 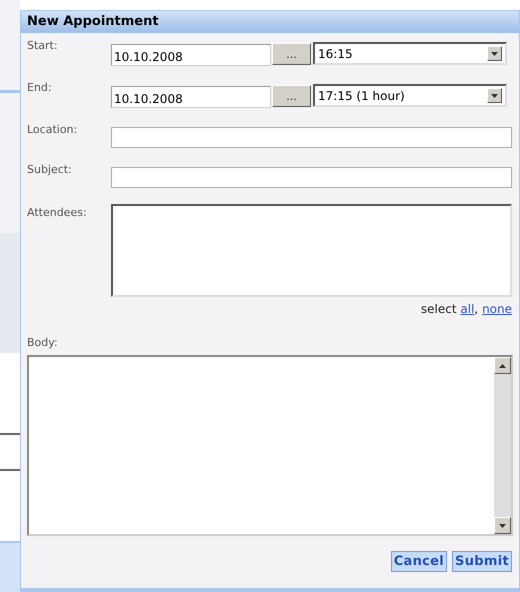 I want to click on time-select: 17:15 (1 hour), so click(x=410, y=95).